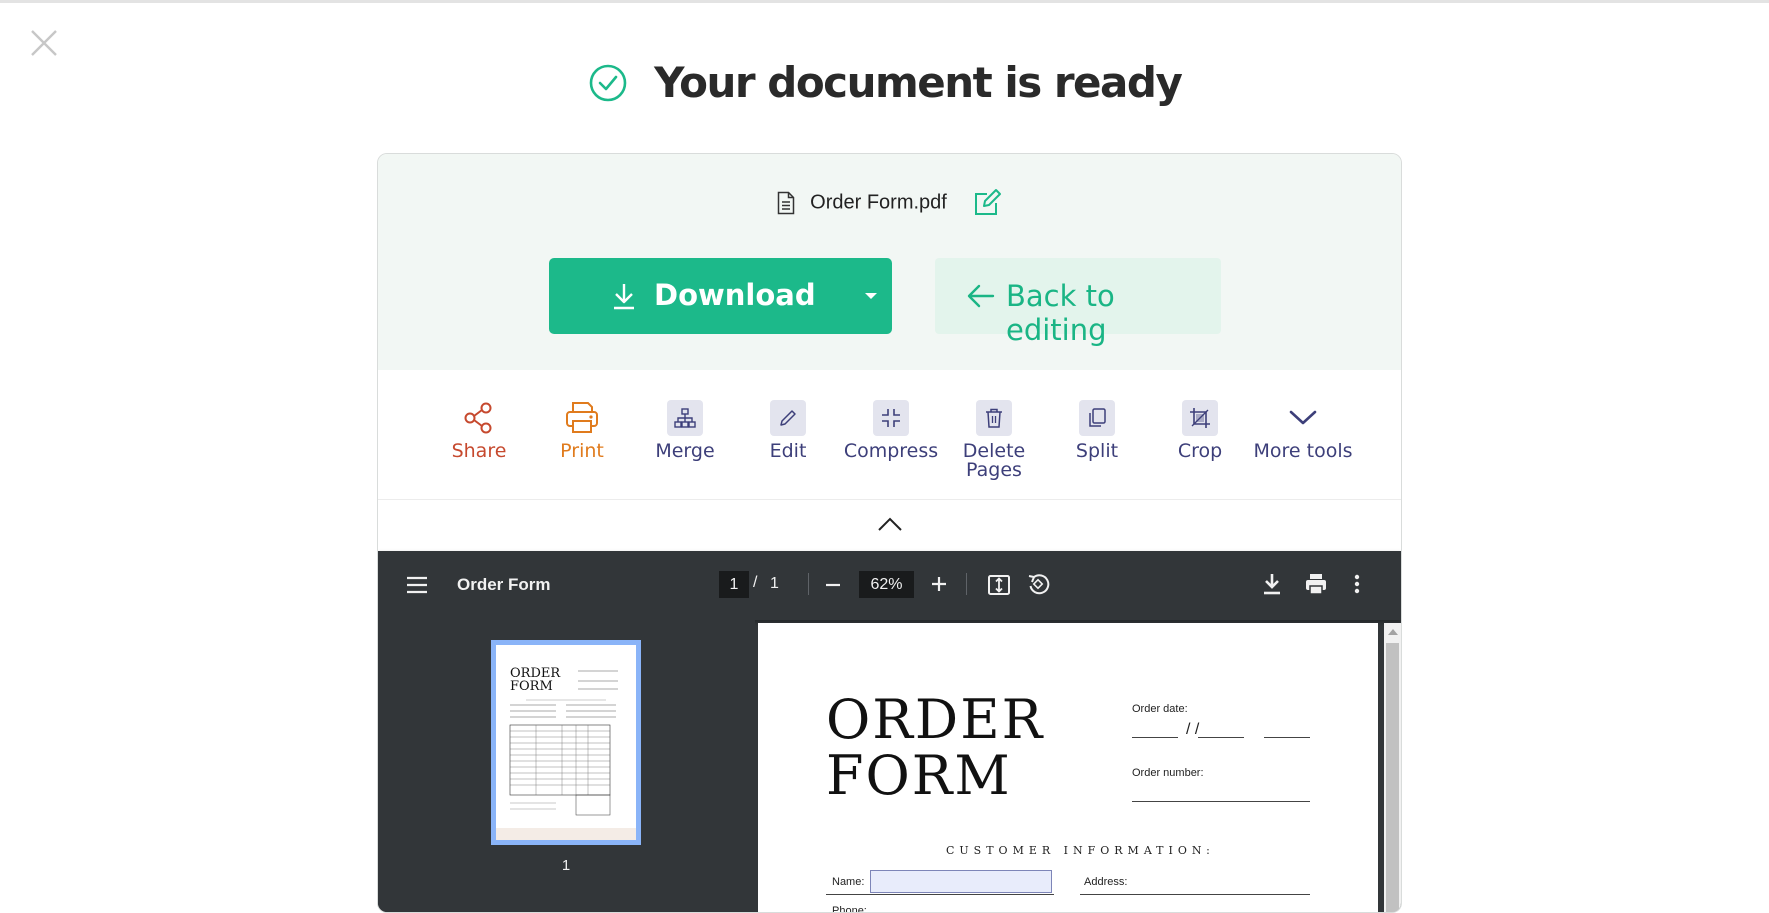 This screenshot has height=913, width=1769. I want to click on download-button: Download, so click(720, 296).